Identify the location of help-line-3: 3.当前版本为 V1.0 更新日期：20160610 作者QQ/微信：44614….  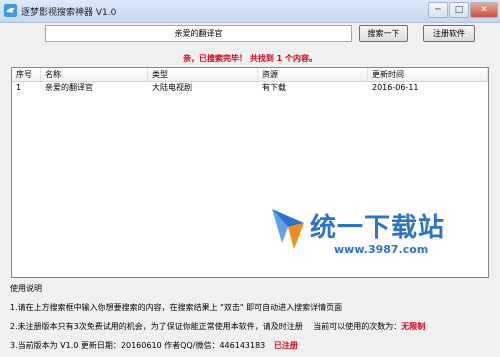
(154, 345).